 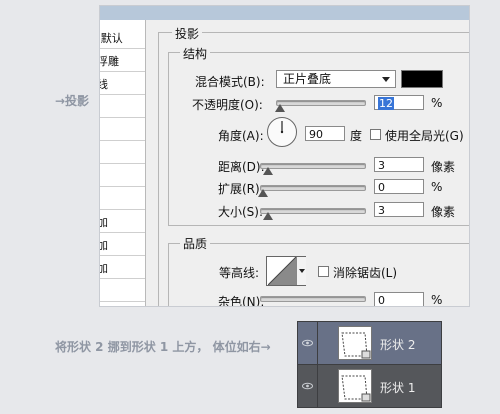 I want to click on global-light-checkbox, so click(x=375, y=134).